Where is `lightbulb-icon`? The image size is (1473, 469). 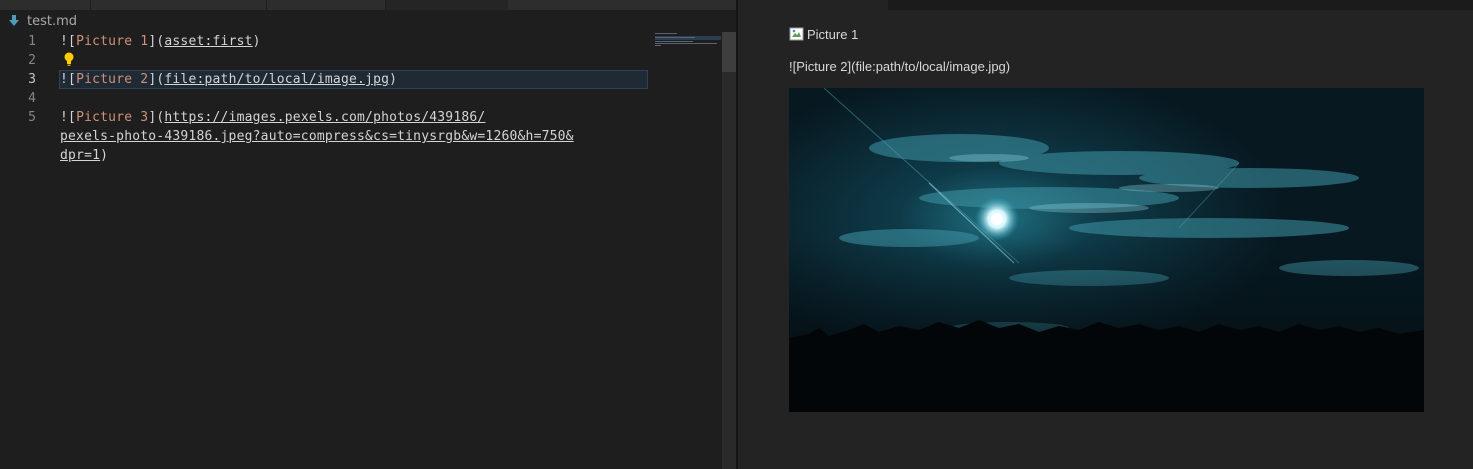 lightbulb-icon is located at coordinates (69, 59).